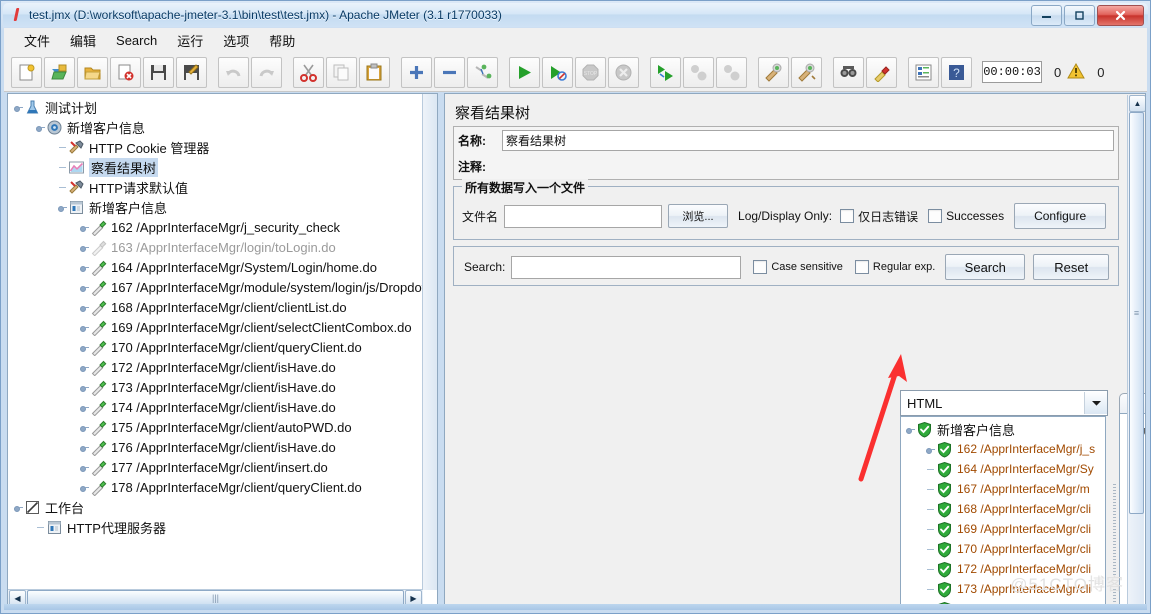 Image resolution: width=1151 pixels, height=614 pixels. Describe the element at coordinates (308, 72) in the screenshot. I see `cut-icon` at that location.